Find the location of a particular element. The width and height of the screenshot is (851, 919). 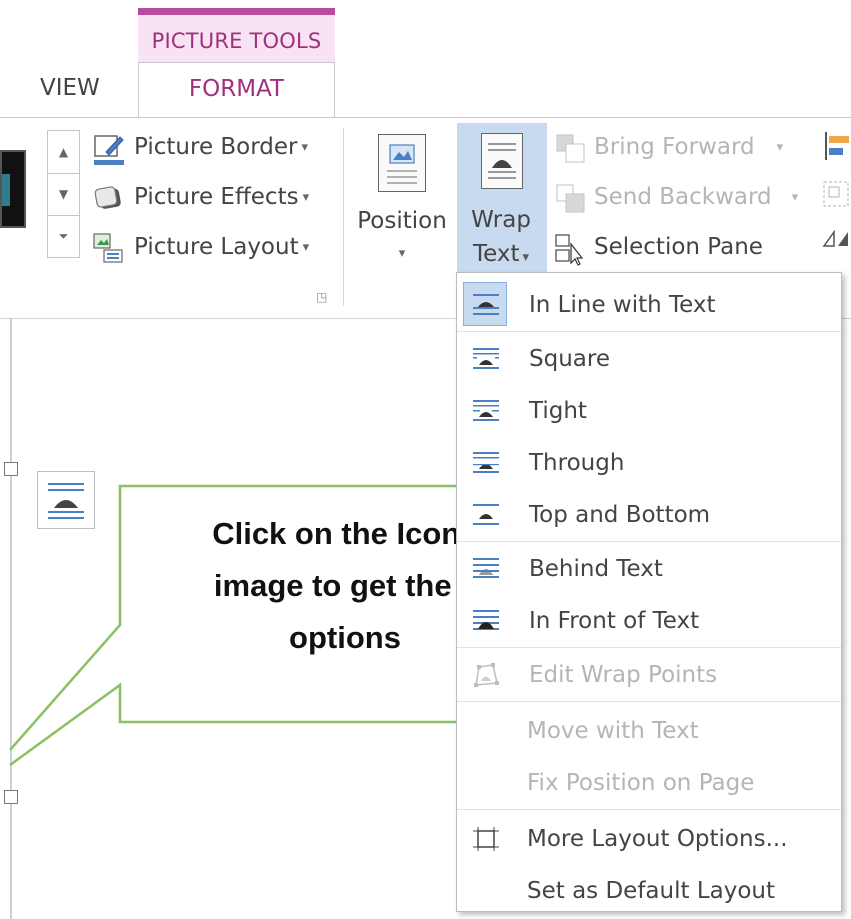

menu-item-label: Tight is located at coordinates (558, 411).